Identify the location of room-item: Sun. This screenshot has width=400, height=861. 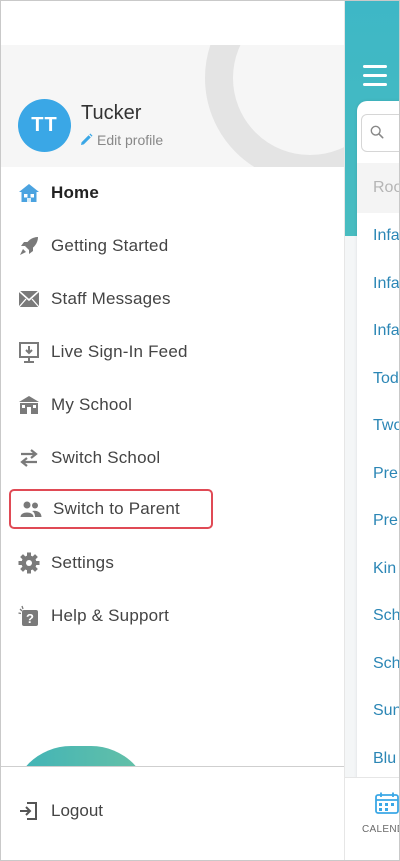
(386, 724).